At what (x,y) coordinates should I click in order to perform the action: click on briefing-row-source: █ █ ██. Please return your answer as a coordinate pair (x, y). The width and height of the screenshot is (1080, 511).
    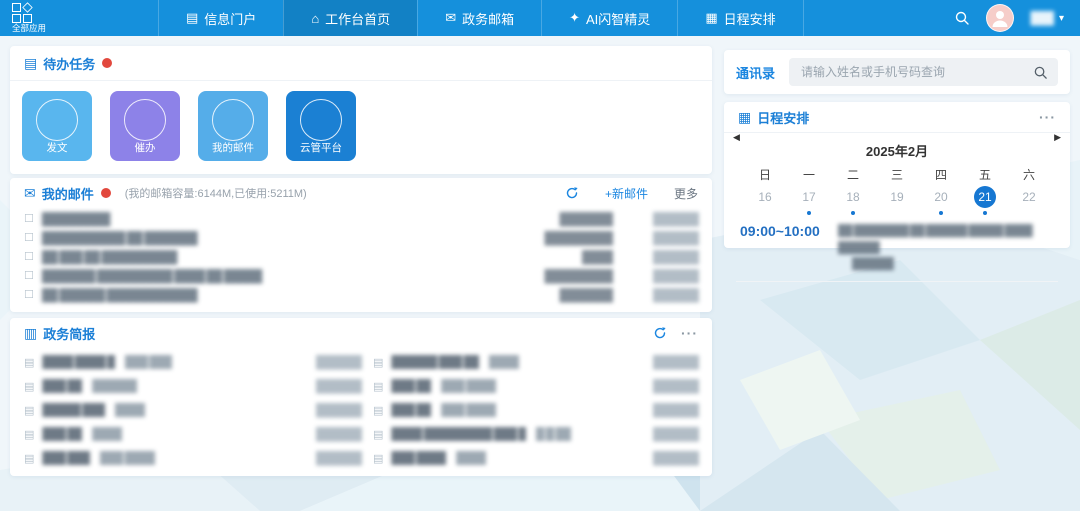
    Looking at the image, I should click on (553, 434).